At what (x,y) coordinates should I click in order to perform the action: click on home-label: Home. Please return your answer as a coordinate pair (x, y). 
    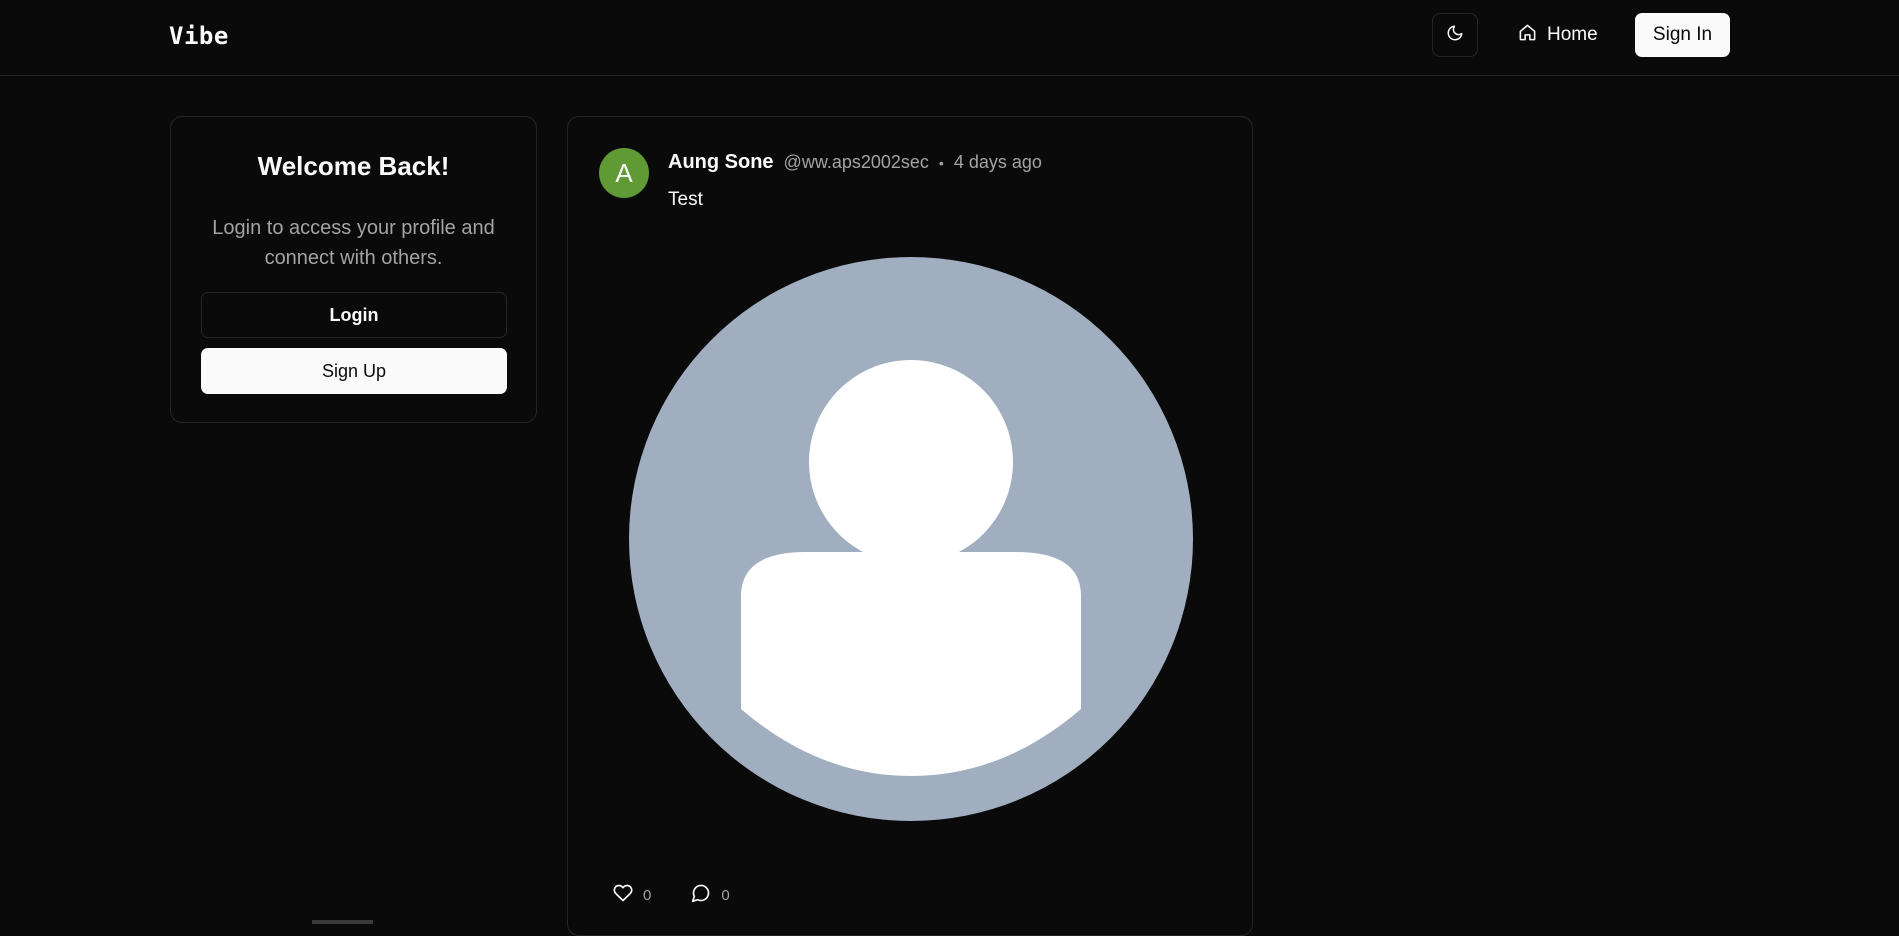
    Looking at the image, I should click on (1572, 34).